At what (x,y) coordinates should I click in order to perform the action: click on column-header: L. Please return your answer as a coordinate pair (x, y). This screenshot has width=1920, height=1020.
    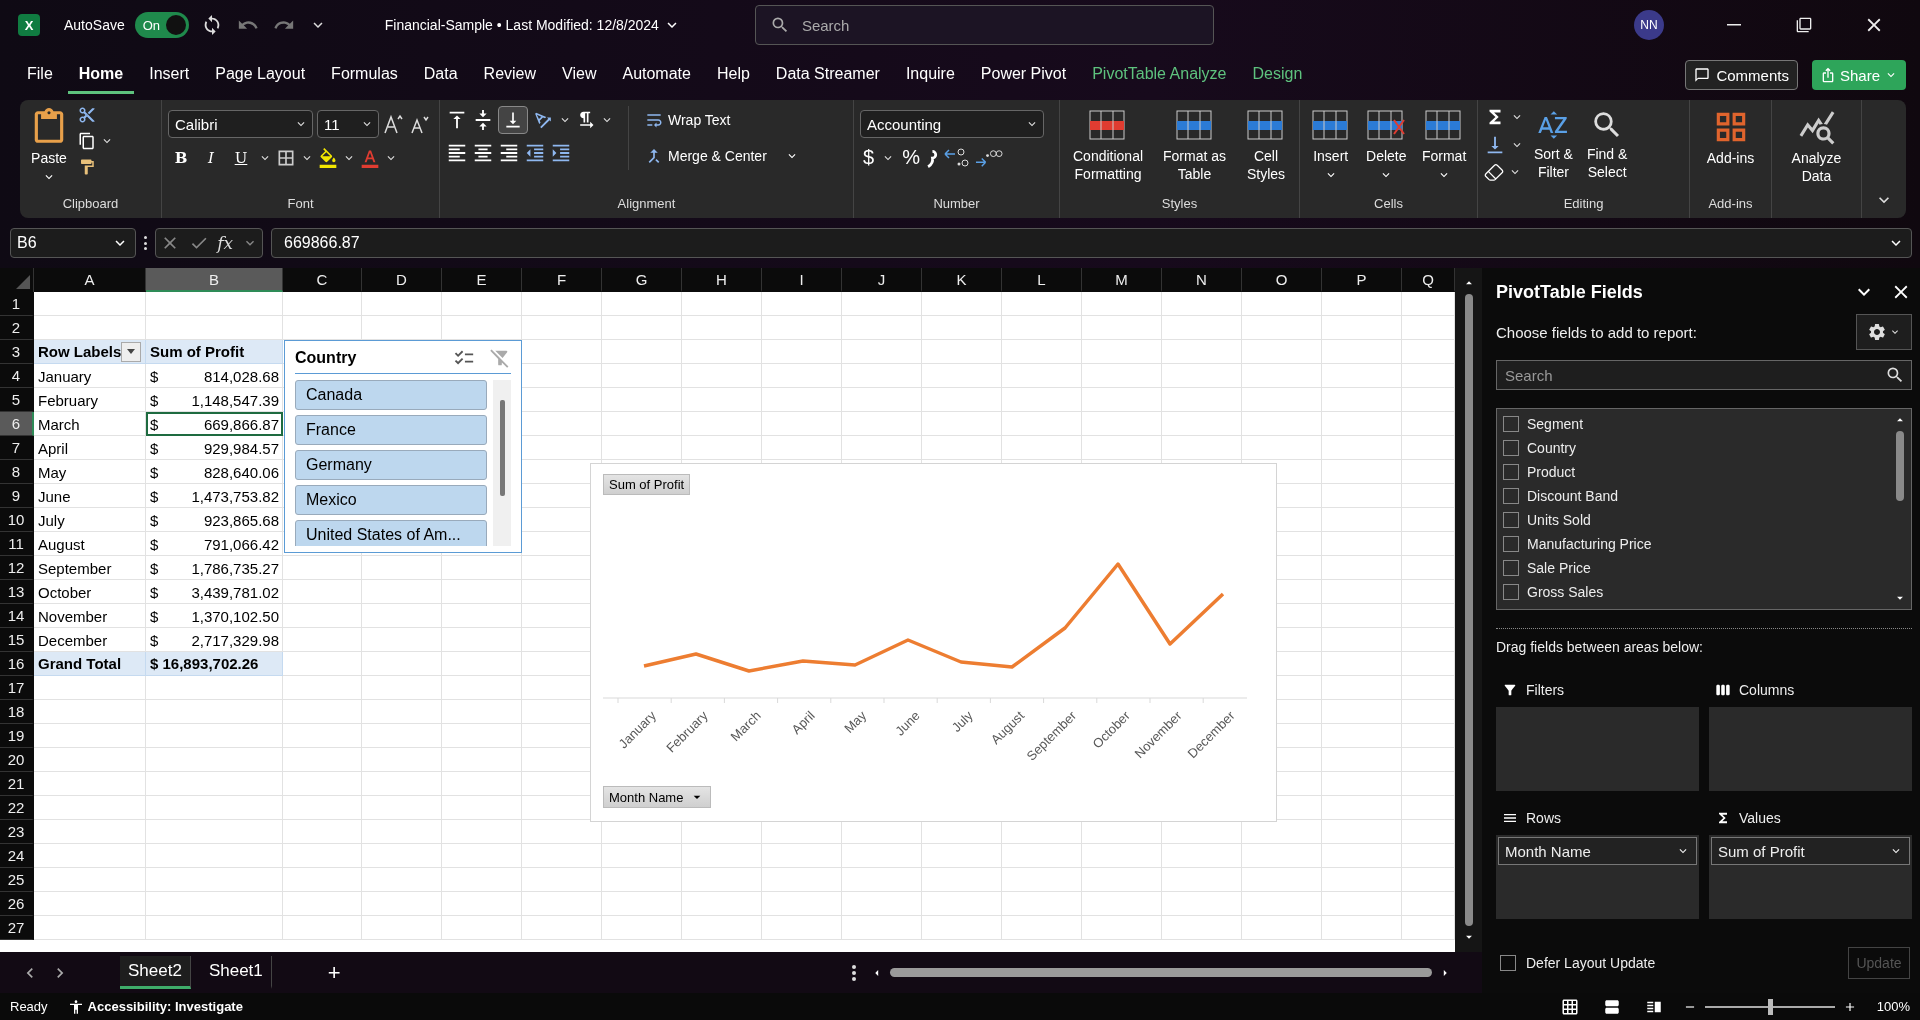
    Looking at the image, I should click on (1042, 280).